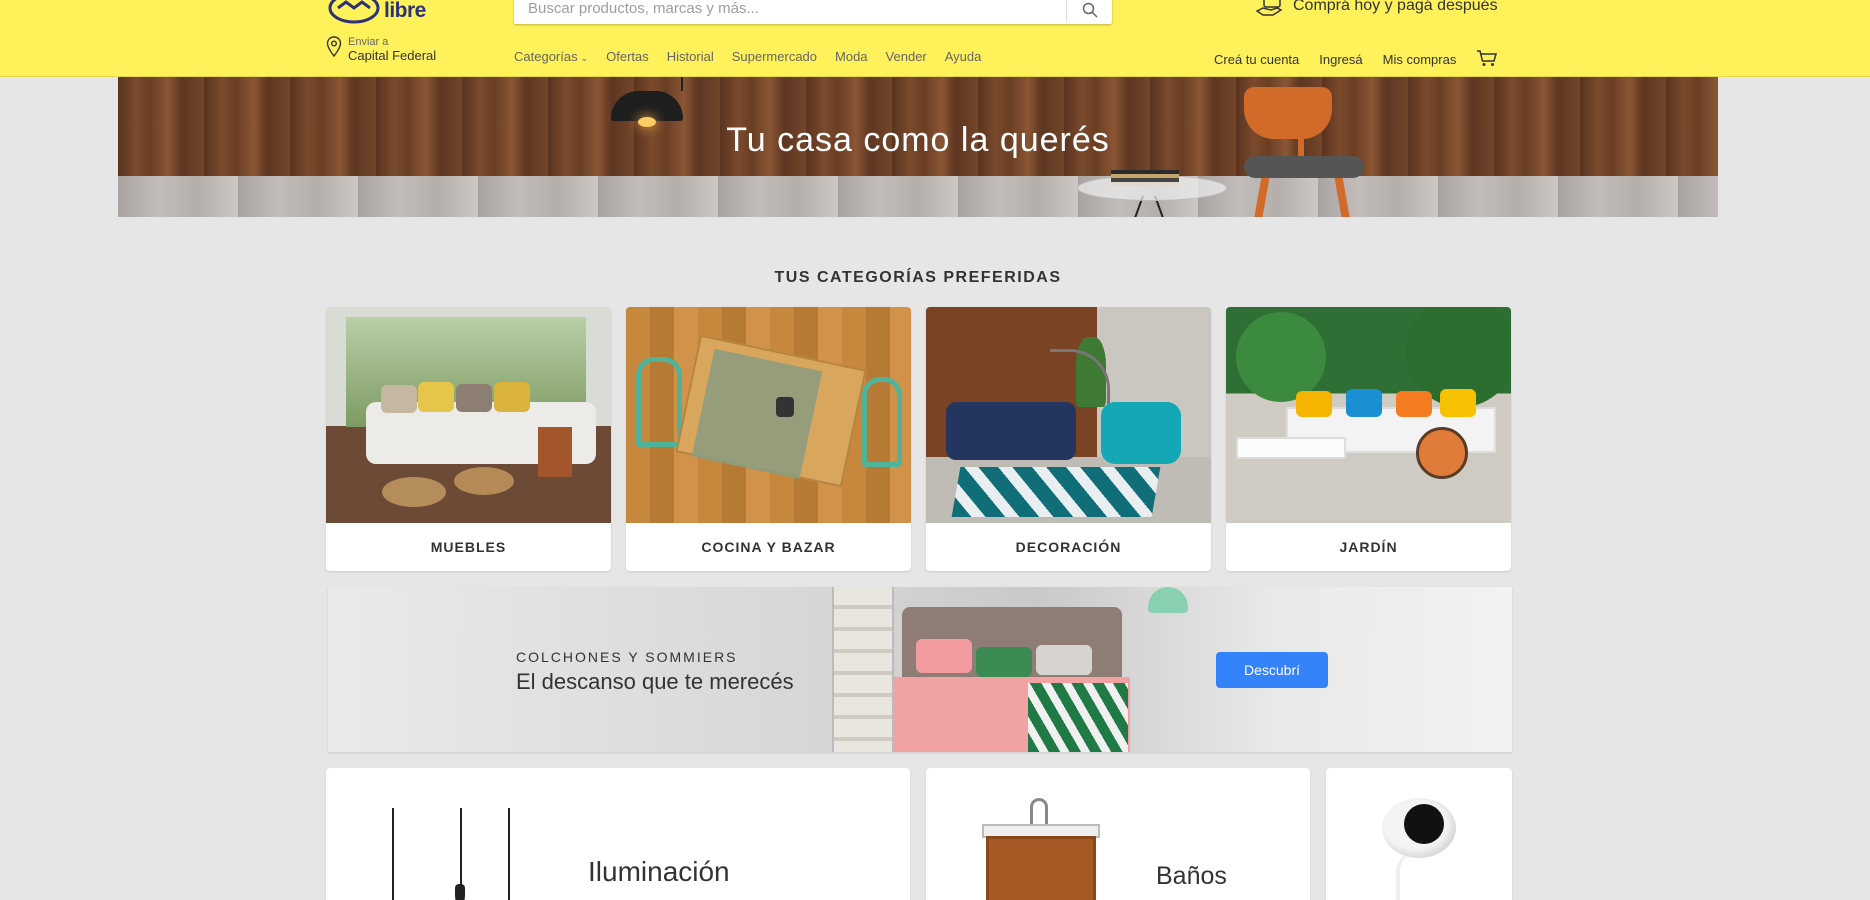  Describe the element at coordinates (426, 11) in the screenshot. I see `logo-text: mercado libre` at that location.